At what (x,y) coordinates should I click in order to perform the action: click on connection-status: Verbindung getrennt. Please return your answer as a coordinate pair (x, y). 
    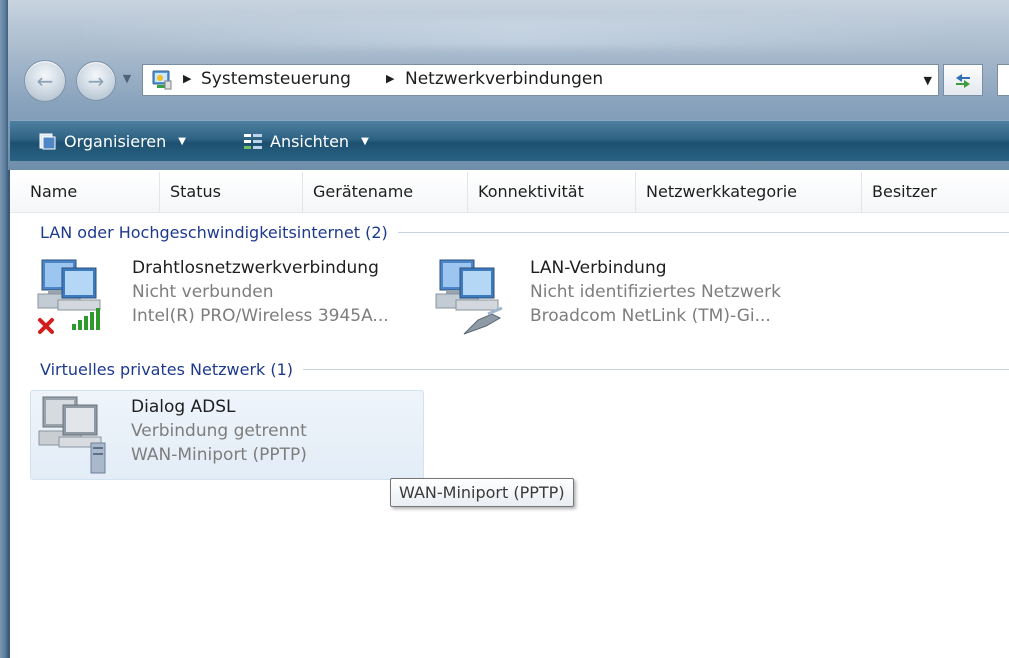
    Looking at the image, I should click on (219, 431).